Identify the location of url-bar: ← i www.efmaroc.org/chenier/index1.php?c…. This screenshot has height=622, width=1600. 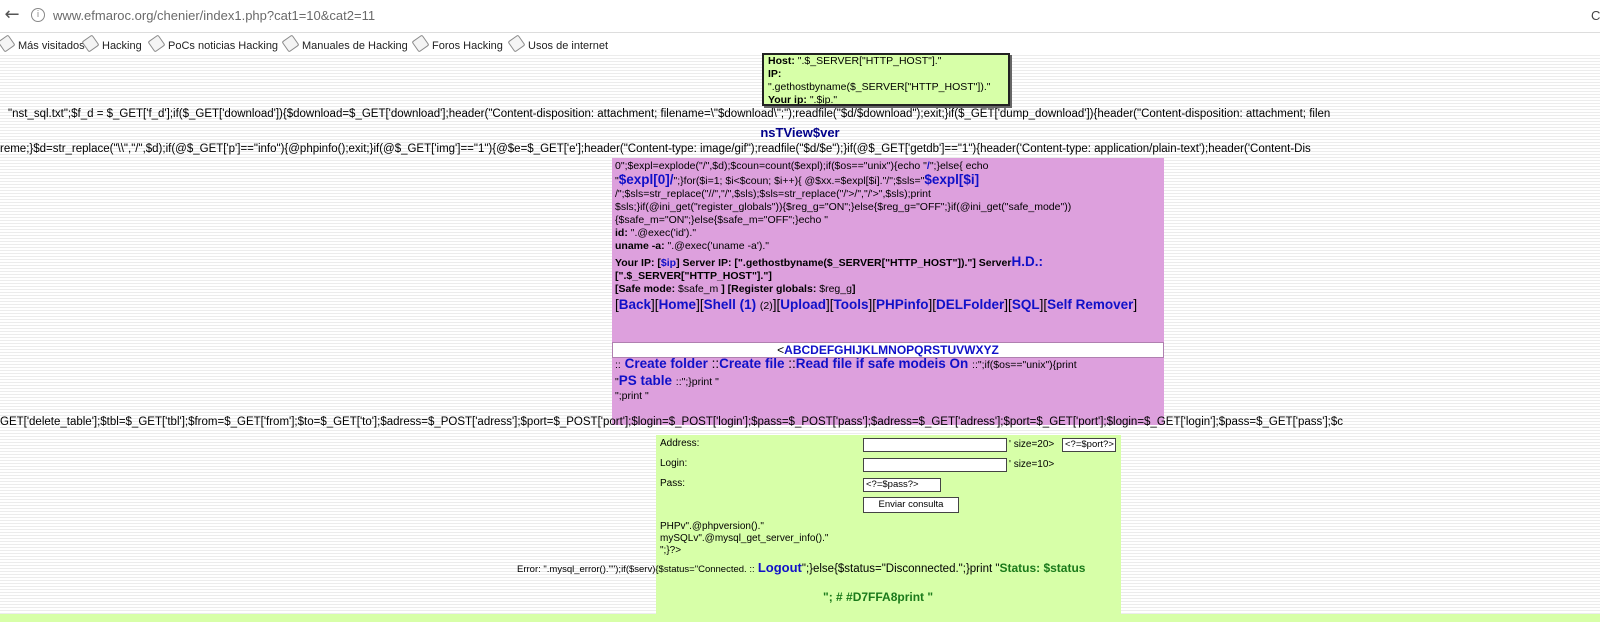
(800, 16).